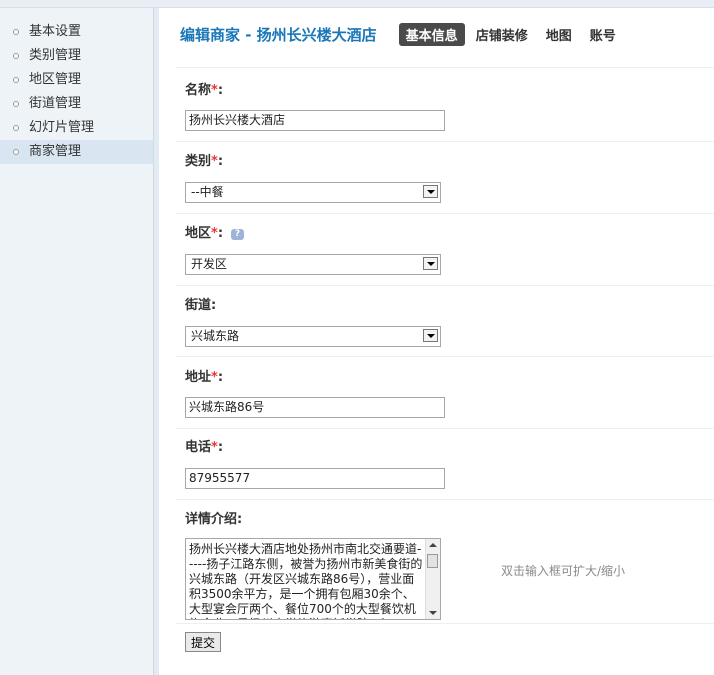 This screenshot has width=714, height=675. Describe the element at coordinates (238, 234) in the screenshot. I see `help-icon: ?` at that location.